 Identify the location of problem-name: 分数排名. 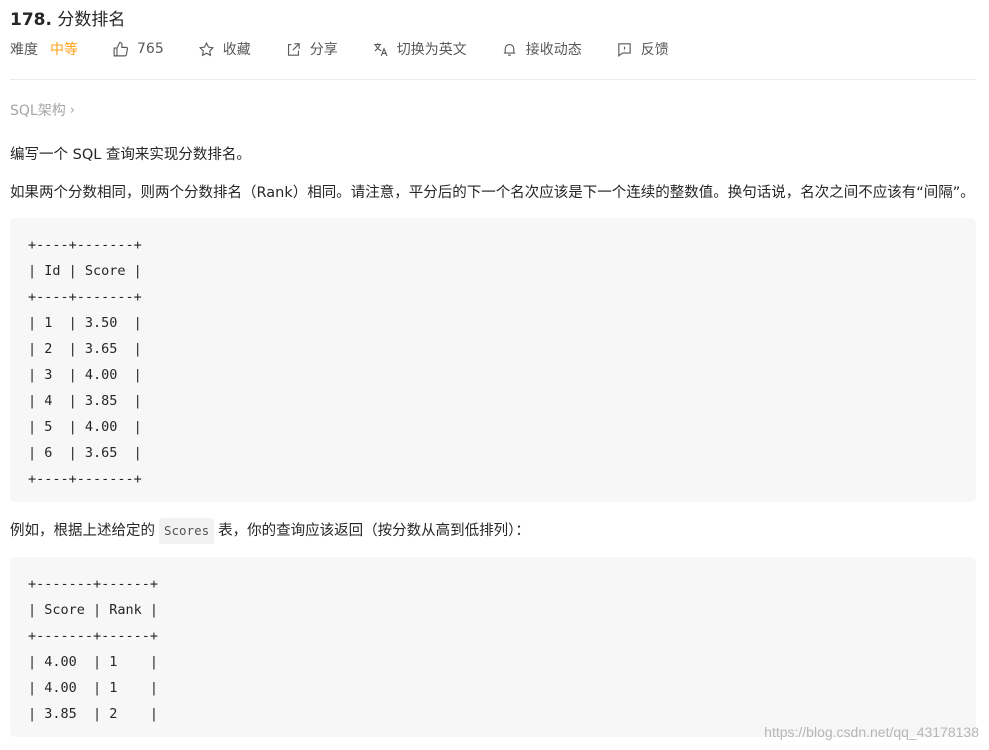
(91, 19).